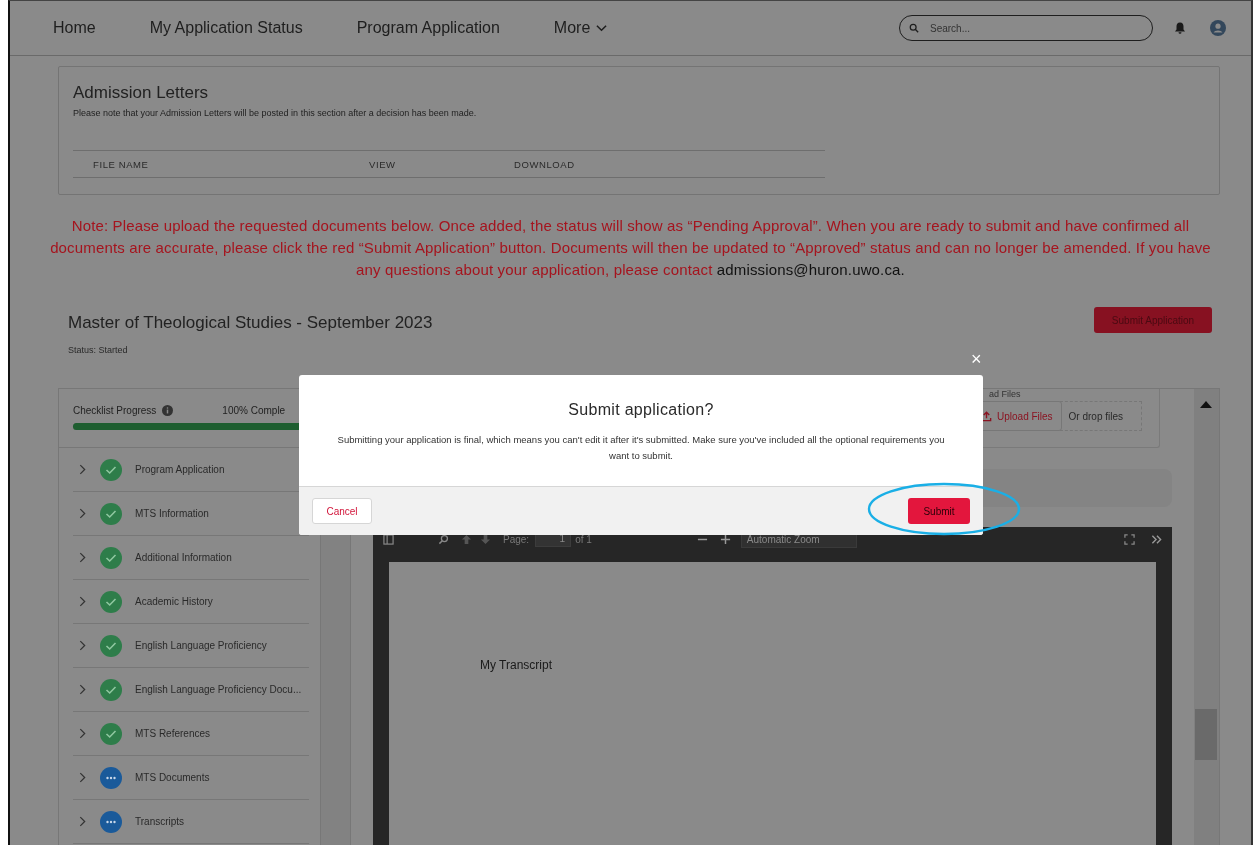 This screenshot has height=845, width=1257. What do you see at coordinates (1206, 734) in the screenshot?
I see `scrollbar-thumb` at bounding box center [1206, 734].